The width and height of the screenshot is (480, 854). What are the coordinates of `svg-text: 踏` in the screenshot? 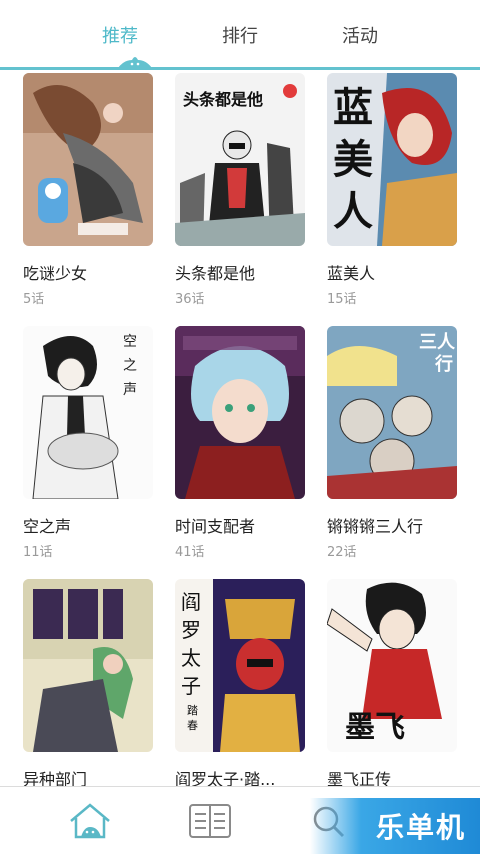 It's located at (192, 710).